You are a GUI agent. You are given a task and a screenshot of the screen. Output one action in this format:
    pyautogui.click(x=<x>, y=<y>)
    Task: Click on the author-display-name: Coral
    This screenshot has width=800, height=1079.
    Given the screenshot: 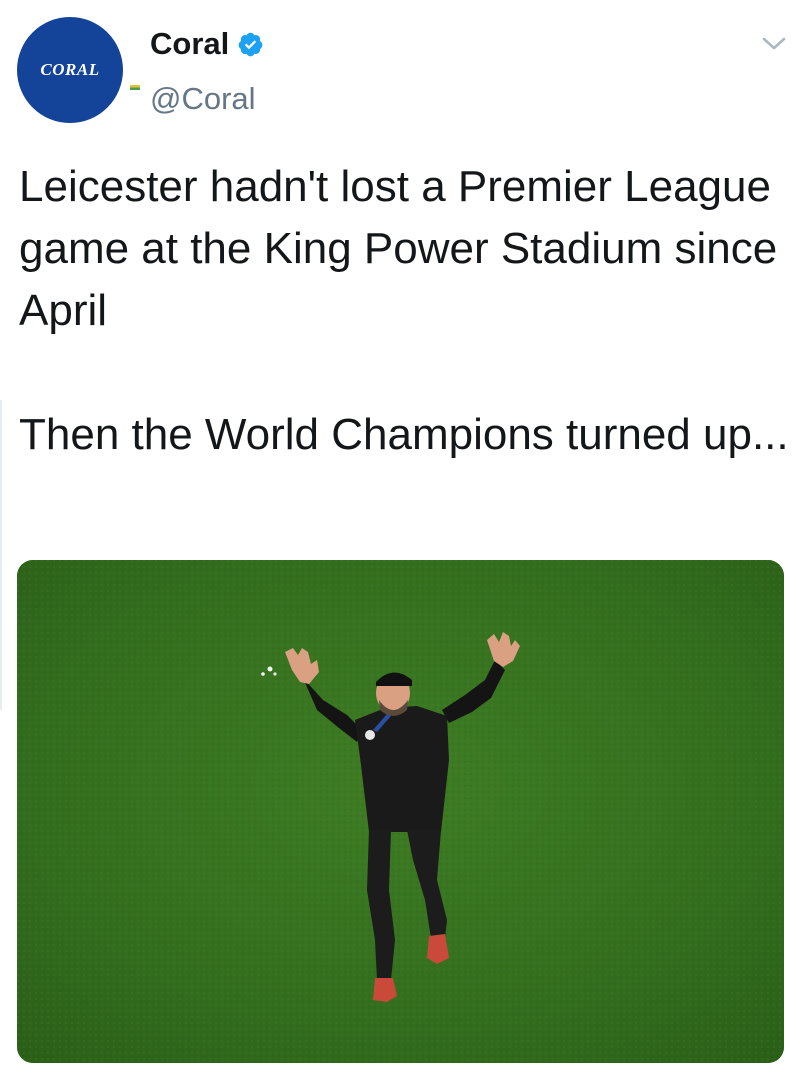 What is the action you would take?
    pyautogui.click(x=189, y=44)
    